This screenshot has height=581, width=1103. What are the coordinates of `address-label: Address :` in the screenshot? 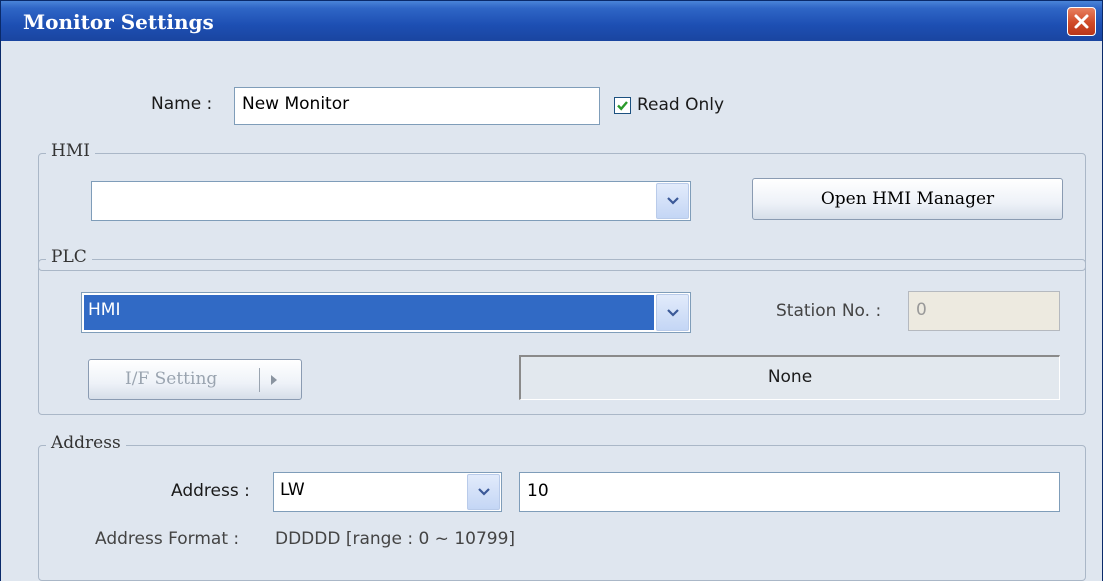 It's located at (210, 491).